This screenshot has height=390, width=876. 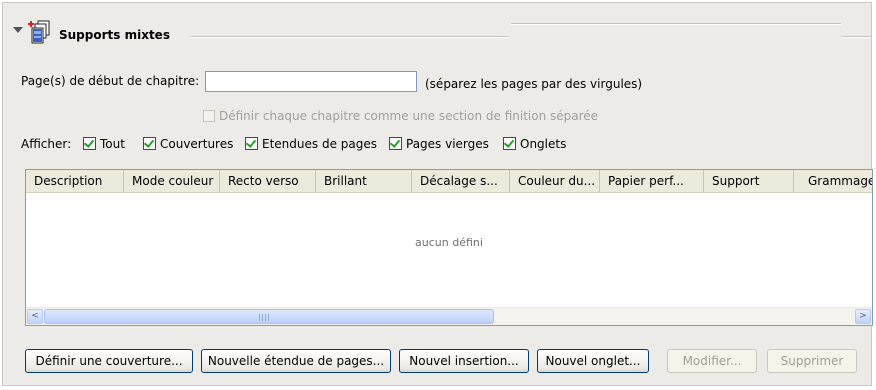 What do you see at coordinates (364, 181) in the screenshot?
I see `column-header-glossy: Brillant` at bounding box center [364, 181].